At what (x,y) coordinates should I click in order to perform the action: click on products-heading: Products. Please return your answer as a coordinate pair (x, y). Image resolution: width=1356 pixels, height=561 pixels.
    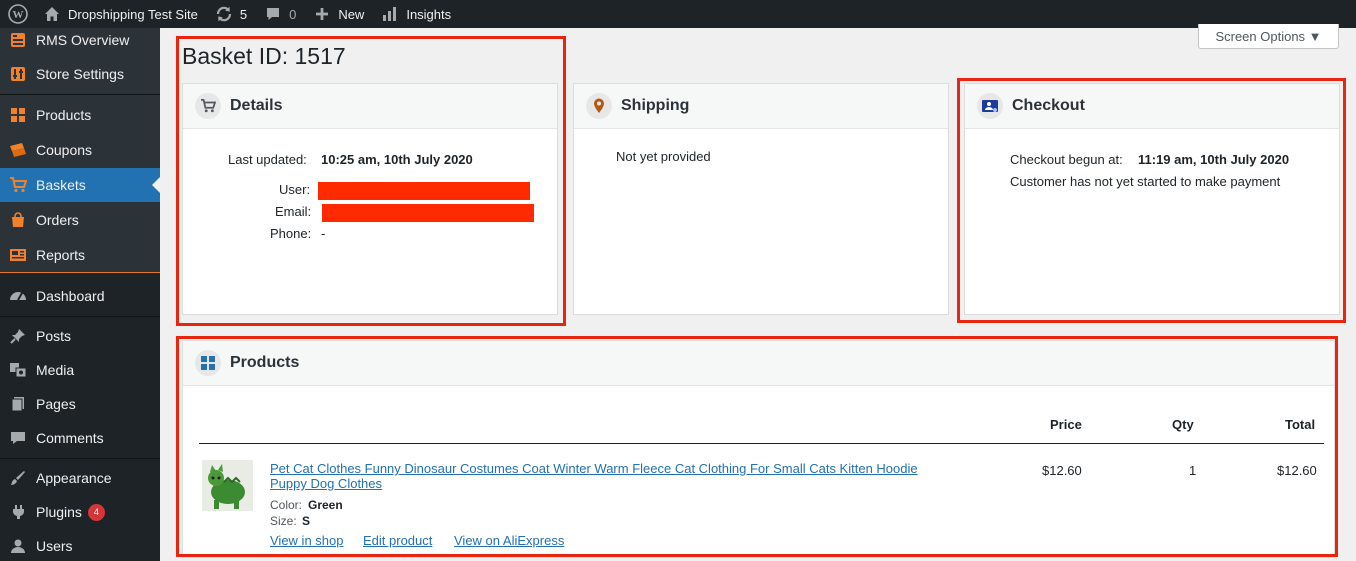
    Looking at the image, I should click on (265, 362).